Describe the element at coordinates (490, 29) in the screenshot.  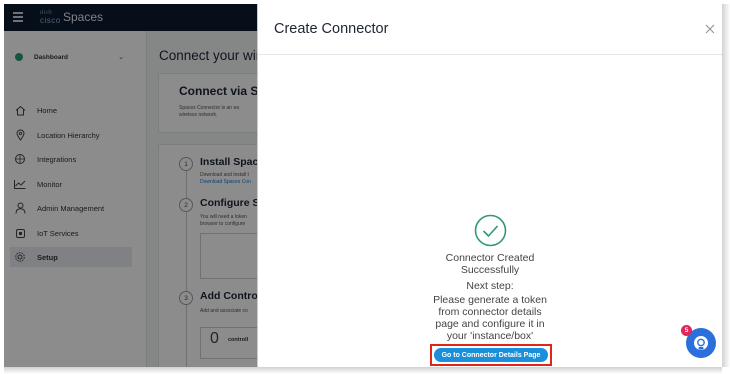
I see `panel-header: Create Connector` at that location.